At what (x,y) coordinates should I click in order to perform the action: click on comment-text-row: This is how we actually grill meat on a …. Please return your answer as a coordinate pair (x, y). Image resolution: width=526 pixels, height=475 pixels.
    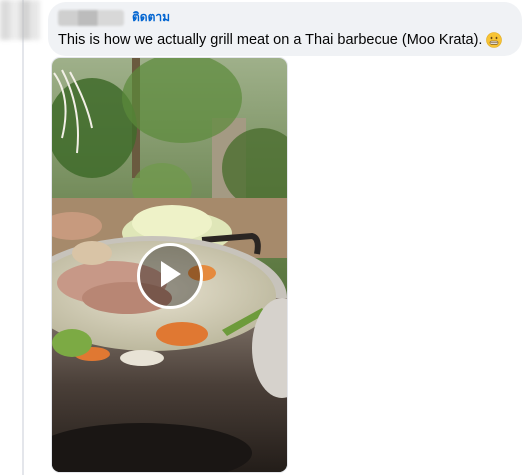
    Looking at the image, I should click on (285, 40).